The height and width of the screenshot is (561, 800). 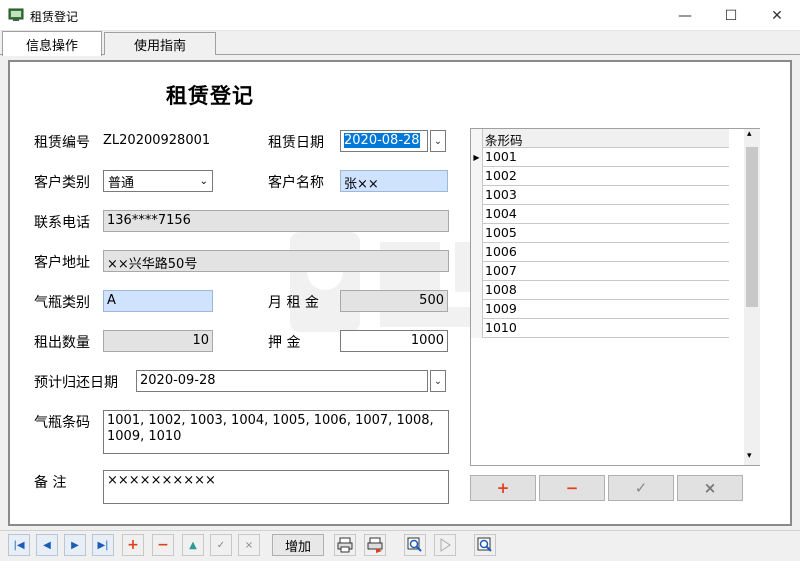 What do you see at coordinates (572, 488) in the screenshot?
I see `grid-remove-button: −` at bounding box center [572, 488].